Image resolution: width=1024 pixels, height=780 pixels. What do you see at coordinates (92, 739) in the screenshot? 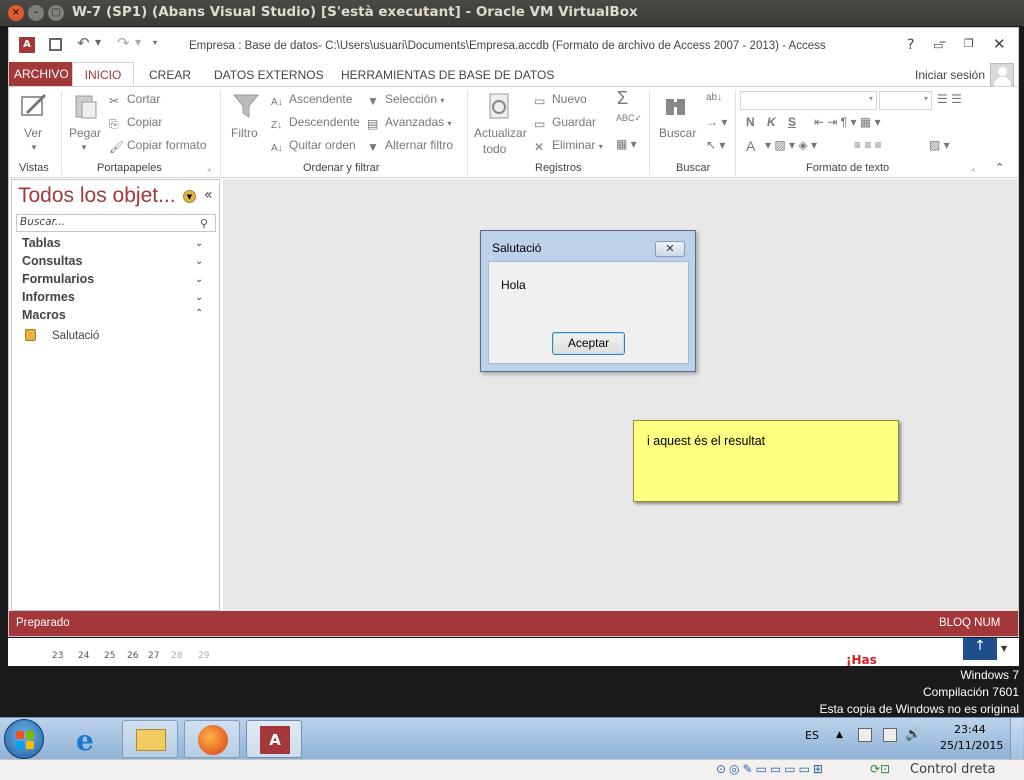
I see `taskbar-ie-button: e` at bounding box center [92, 739].